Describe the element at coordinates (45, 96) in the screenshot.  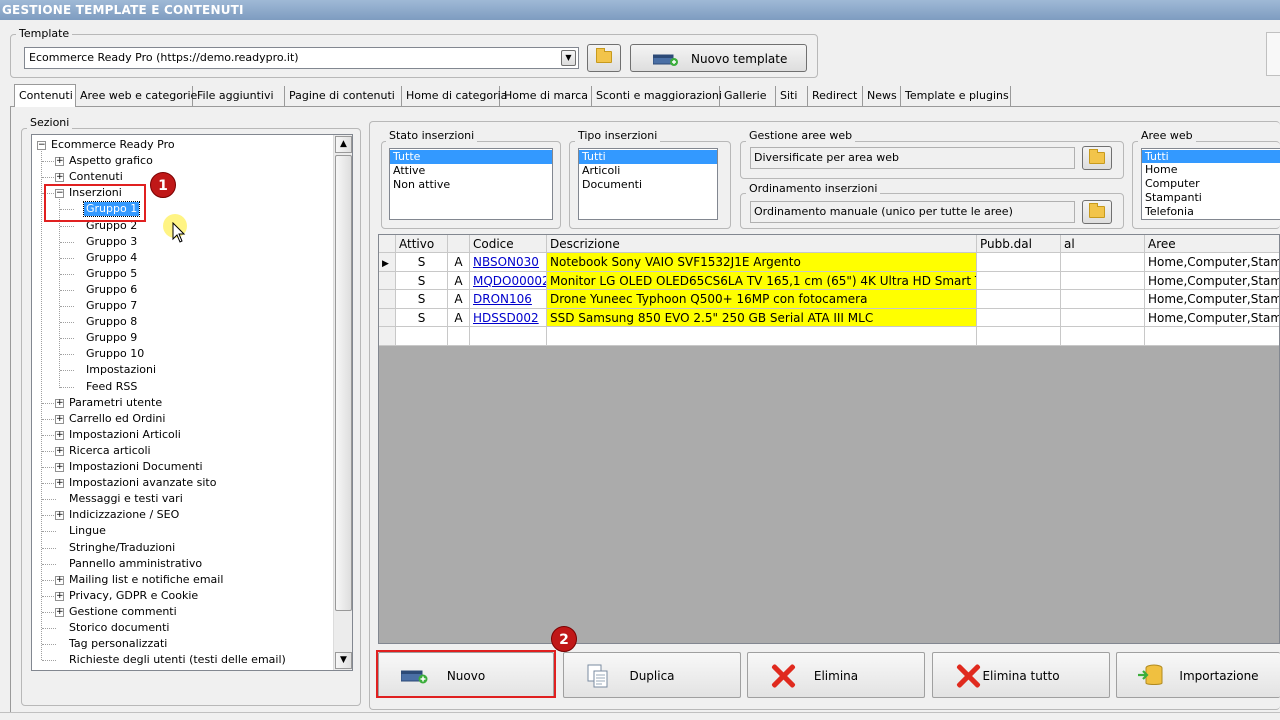
I see `tab-contenuti: Contenuti` at that location.